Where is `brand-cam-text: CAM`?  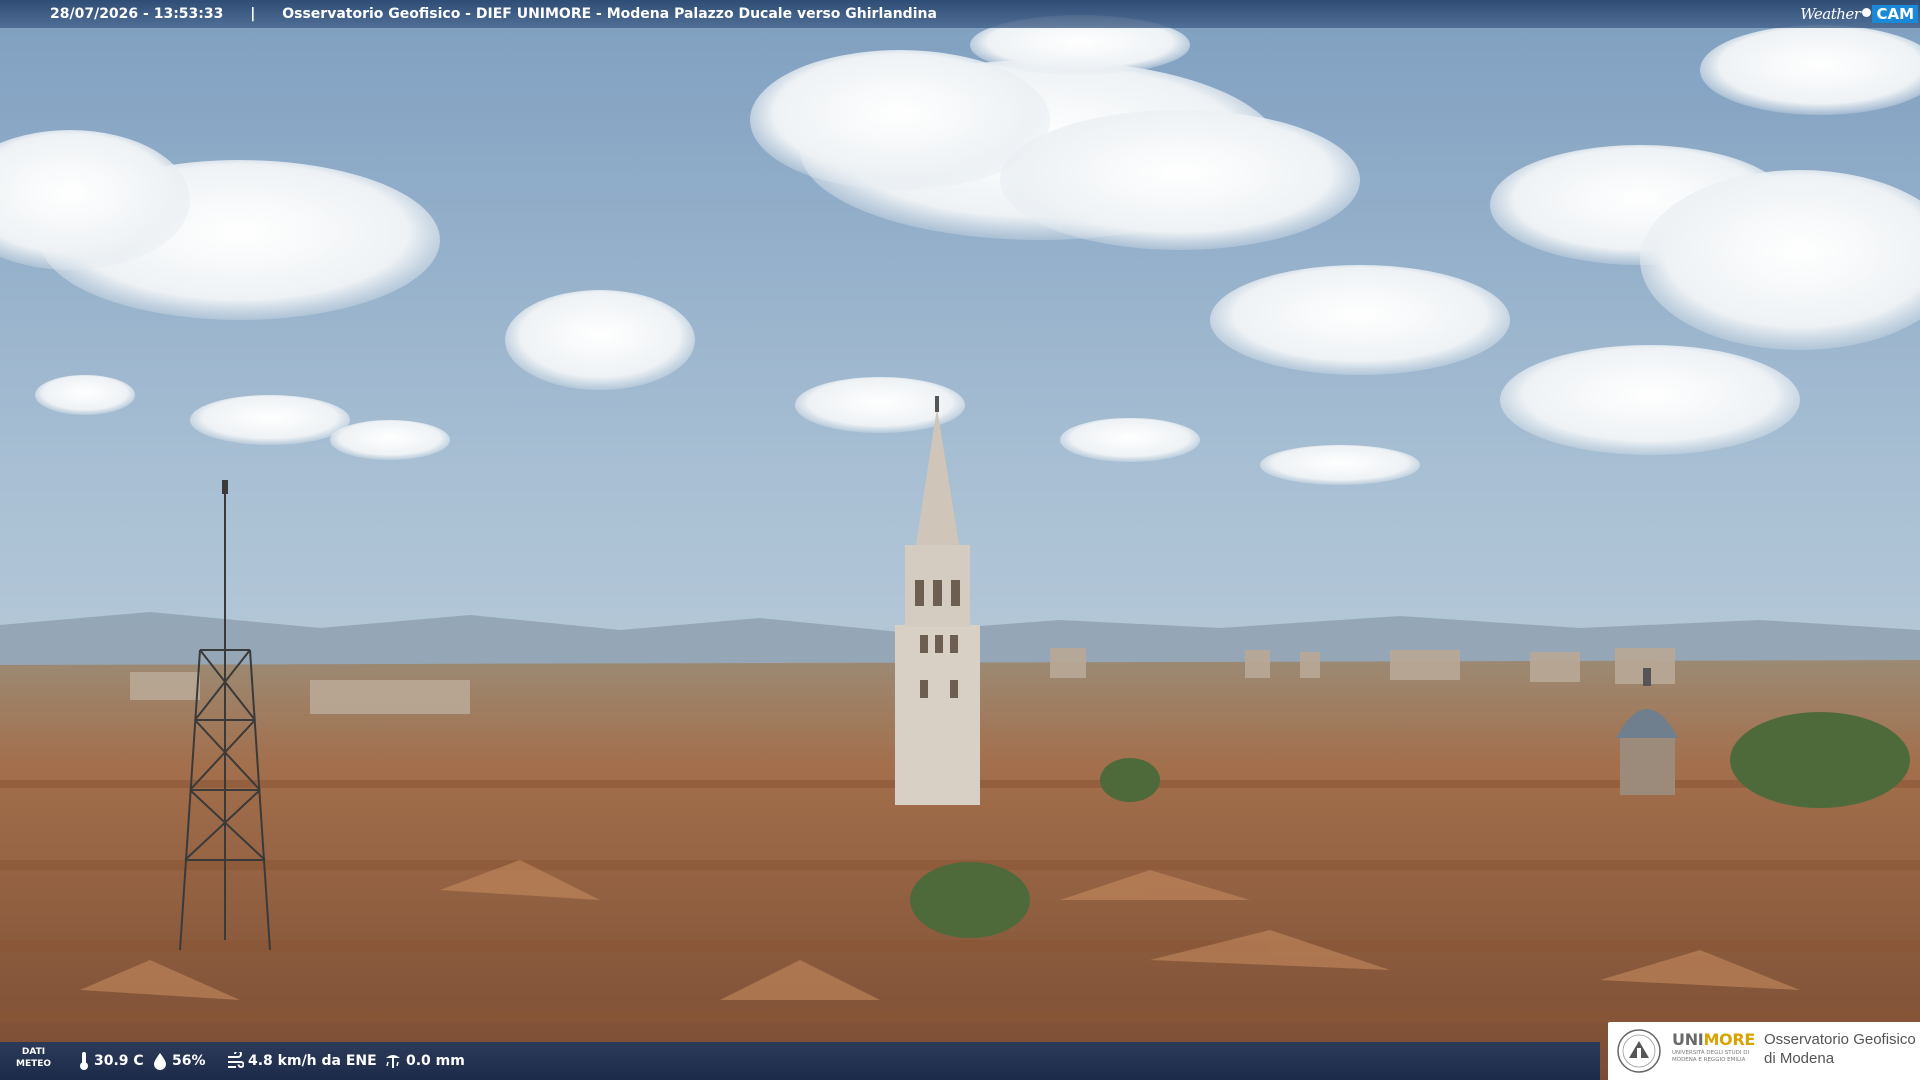
brand-cam-text: CAM is located at coordinates (1895, 14).